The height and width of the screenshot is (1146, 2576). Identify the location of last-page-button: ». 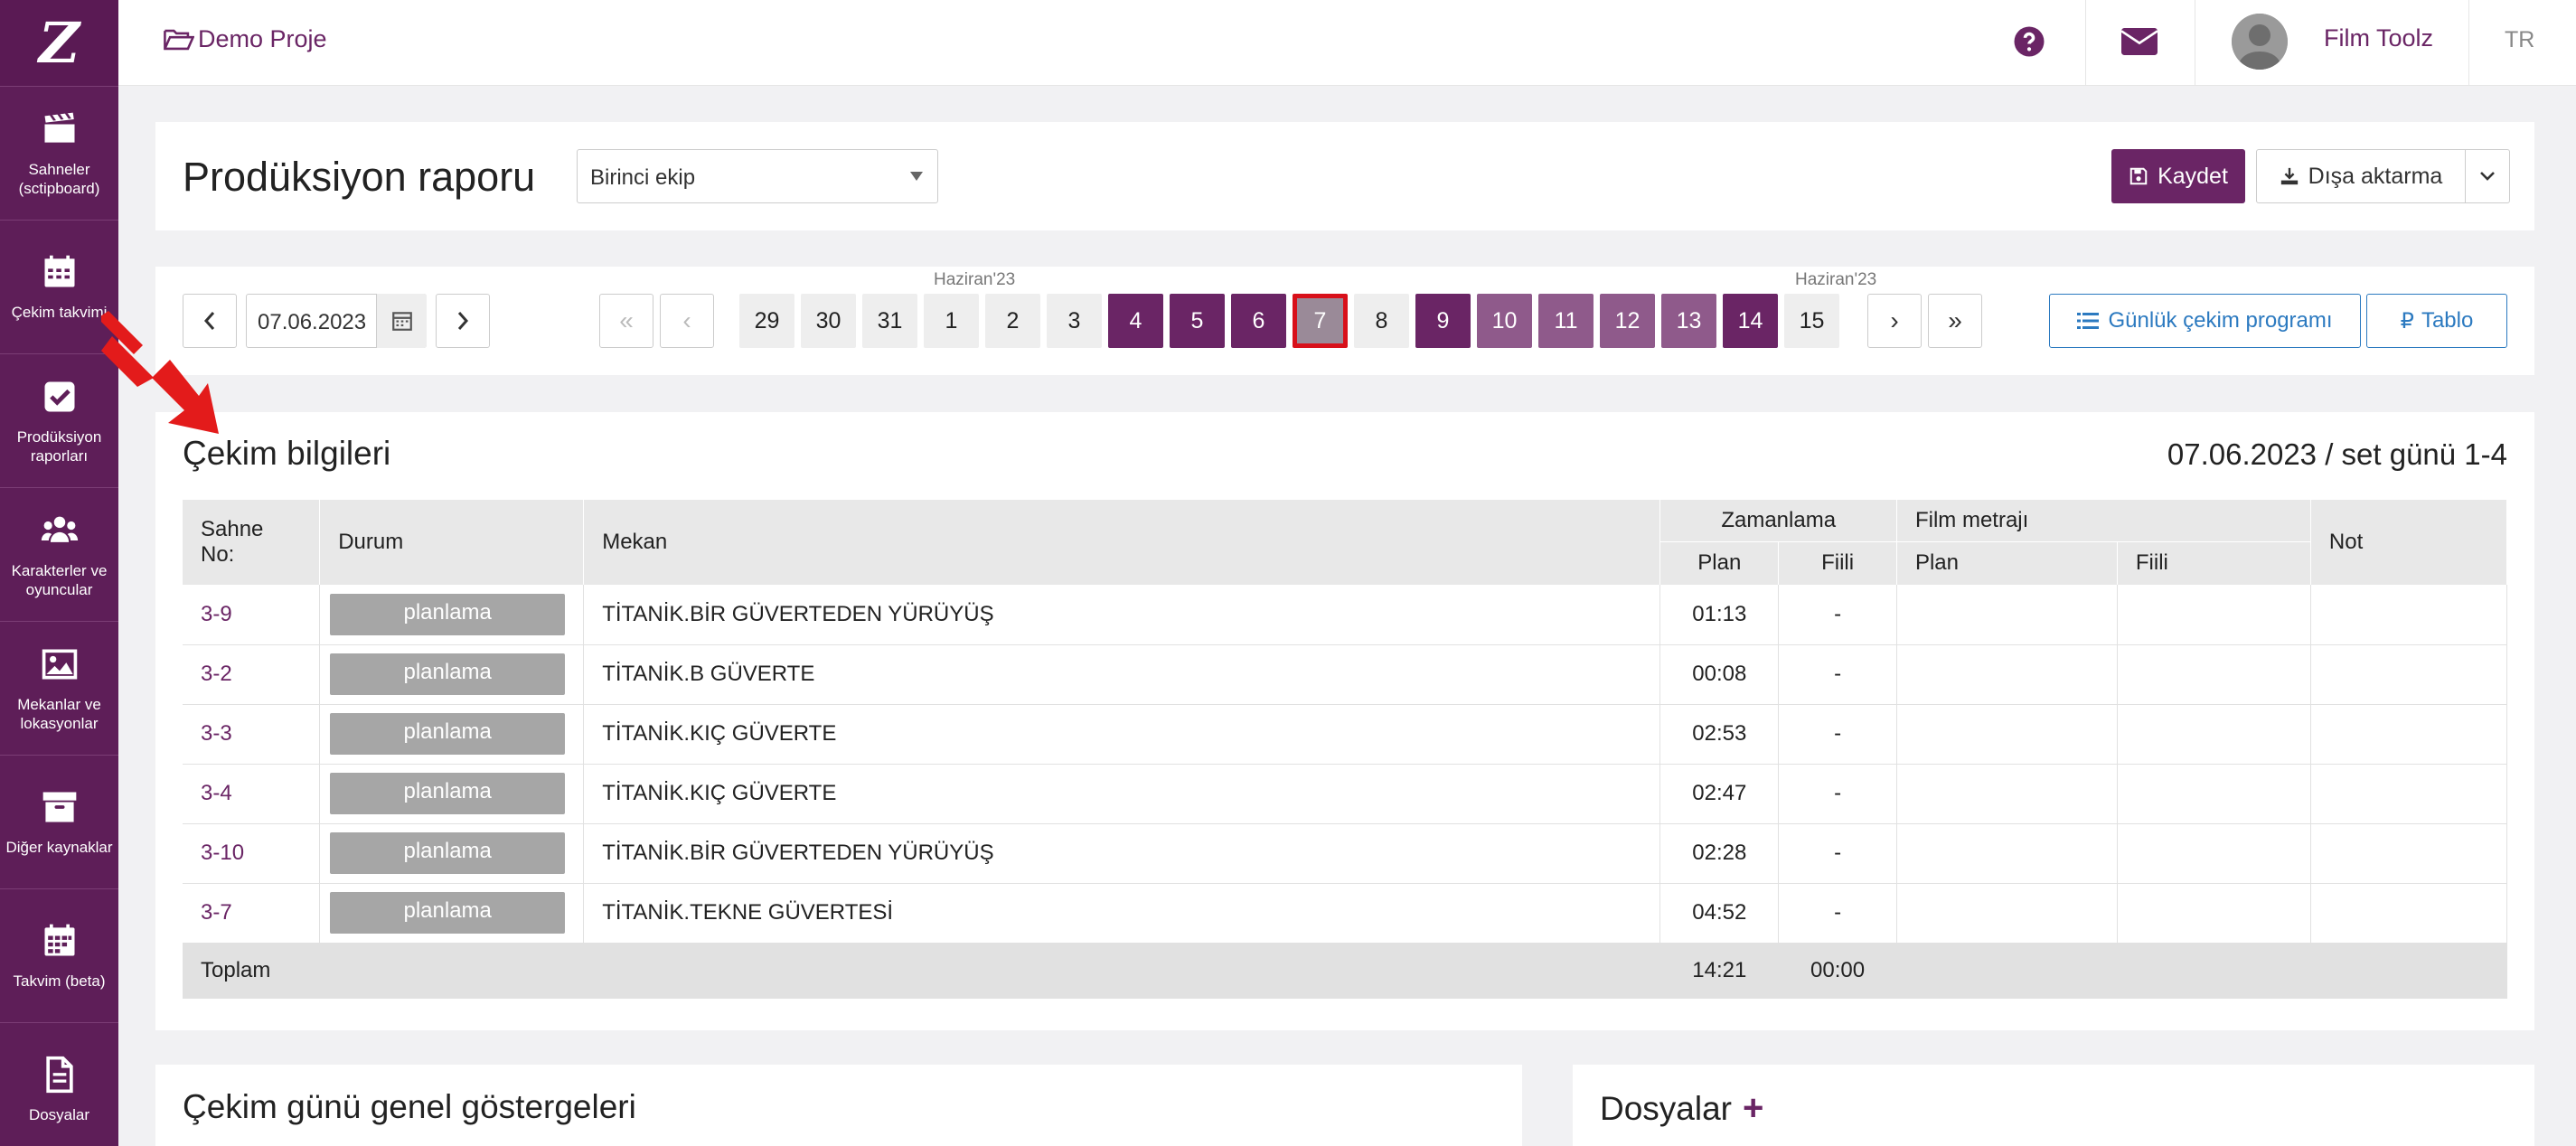
(1955, 321).